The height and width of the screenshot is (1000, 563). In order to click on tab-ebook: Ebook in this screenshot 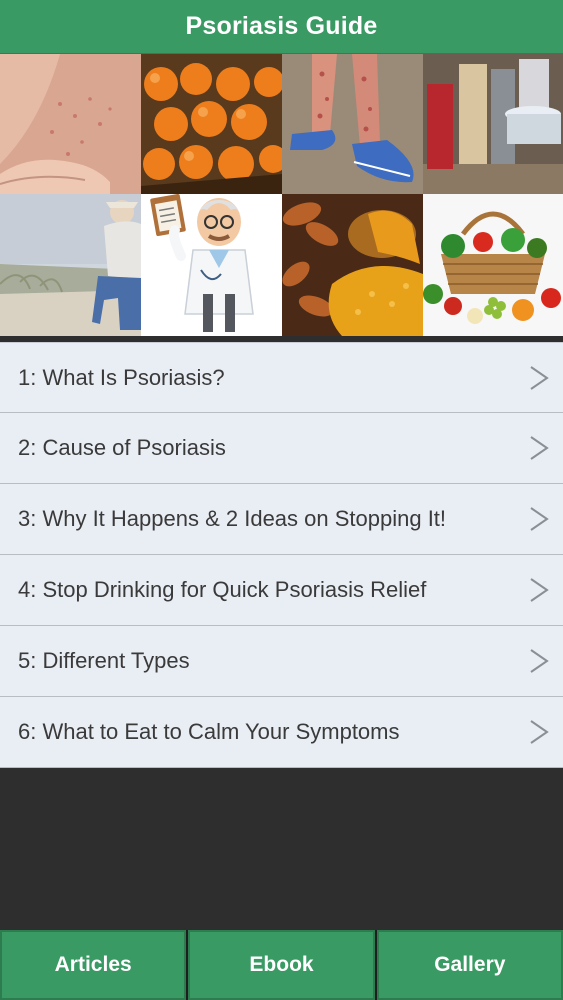, I will do `click(281, 965)`.